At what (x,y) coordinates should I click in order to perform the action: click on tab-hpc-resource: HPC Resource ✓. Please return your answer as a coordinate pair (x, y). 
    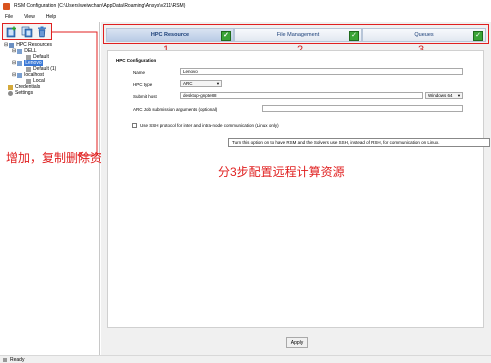
    Looking at the image, I should click on (170, 35).